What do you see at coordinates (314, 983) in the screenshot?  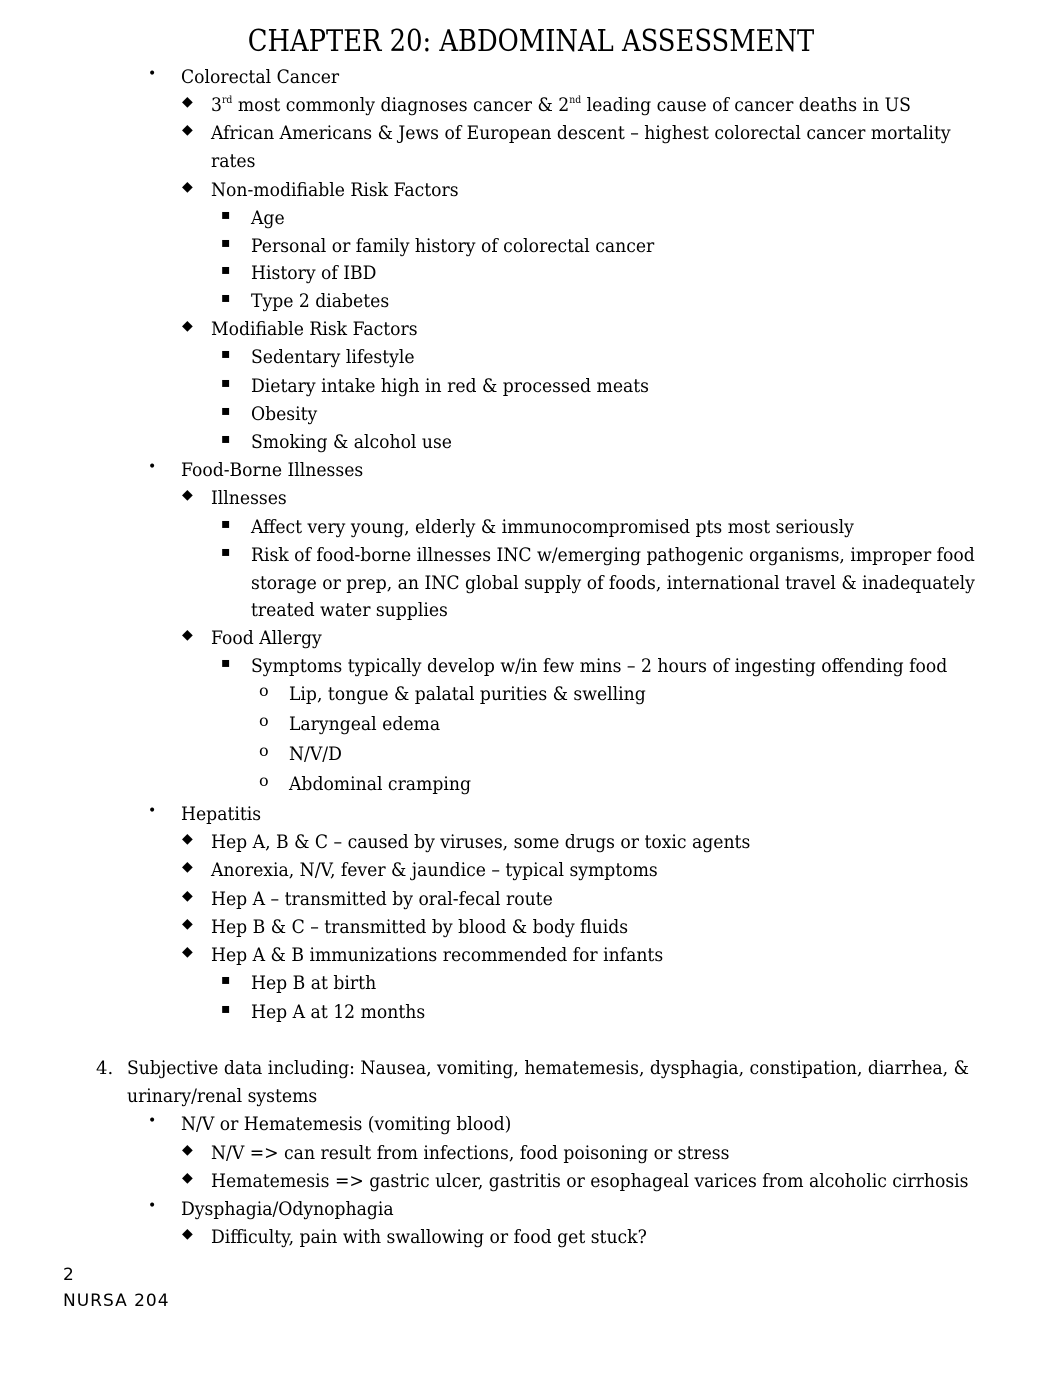 I see `list-item: Hep B at birth` at bounding box center [314, 983].